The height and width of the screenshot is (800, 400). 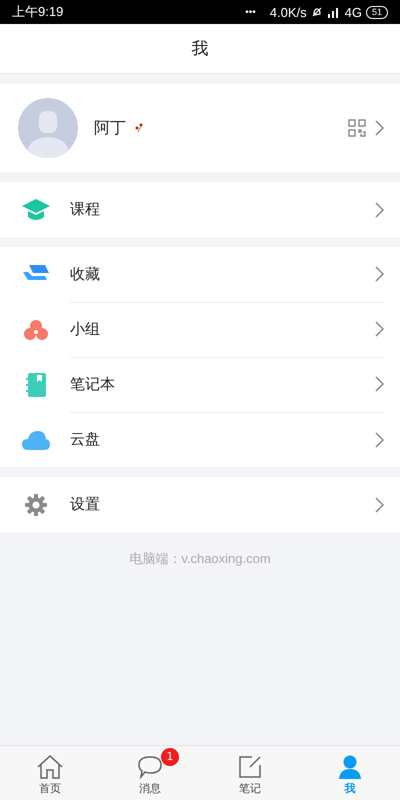 What do you see at coordinates (200, 329) in the screenshot?
I see `menu-item: 小组` at bounding box center [200, 329].